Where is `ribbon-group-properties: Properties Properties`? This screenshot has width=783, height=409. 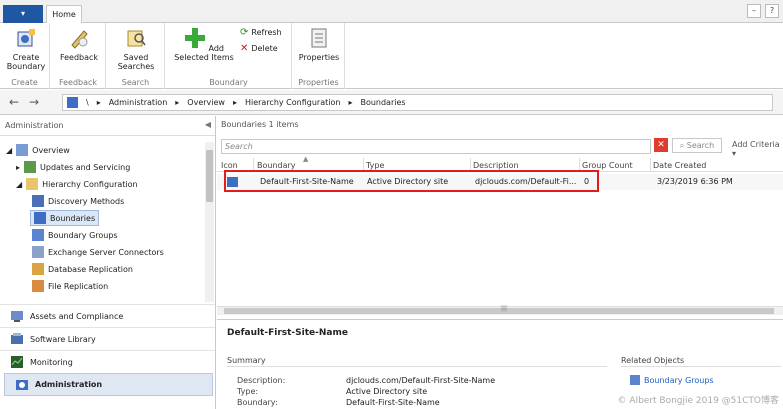 ribbon-group-properties: Properties Properties is located at coordinates (319, 56).